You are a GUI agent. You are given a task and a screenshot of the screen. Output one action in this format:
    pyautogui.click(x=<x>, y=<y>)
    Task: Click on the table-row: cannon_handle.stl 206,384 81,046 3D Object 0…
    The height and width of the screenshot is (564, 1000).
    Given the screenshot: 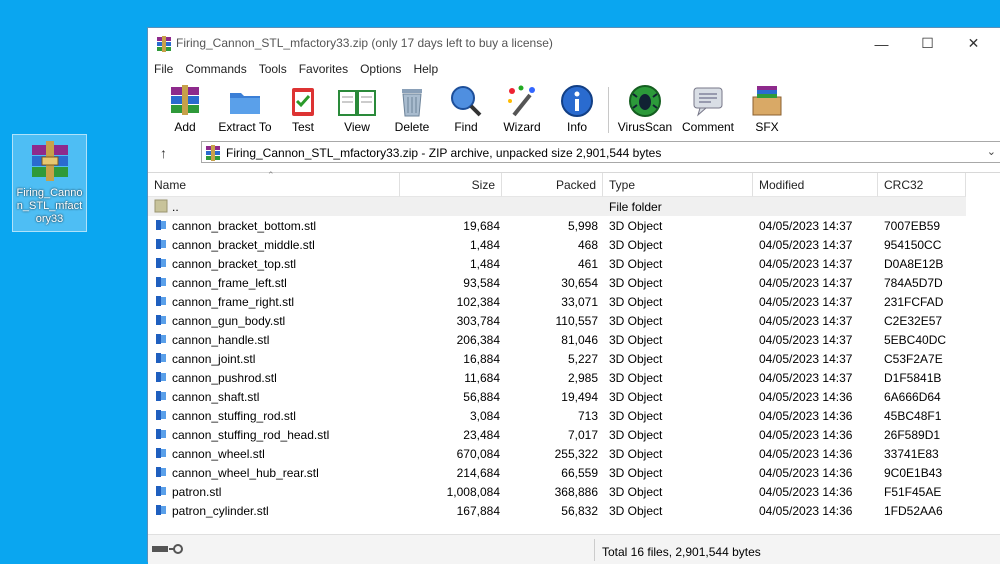 What is the action you would take?
    pyautogui.click(x=557, y=339)
    